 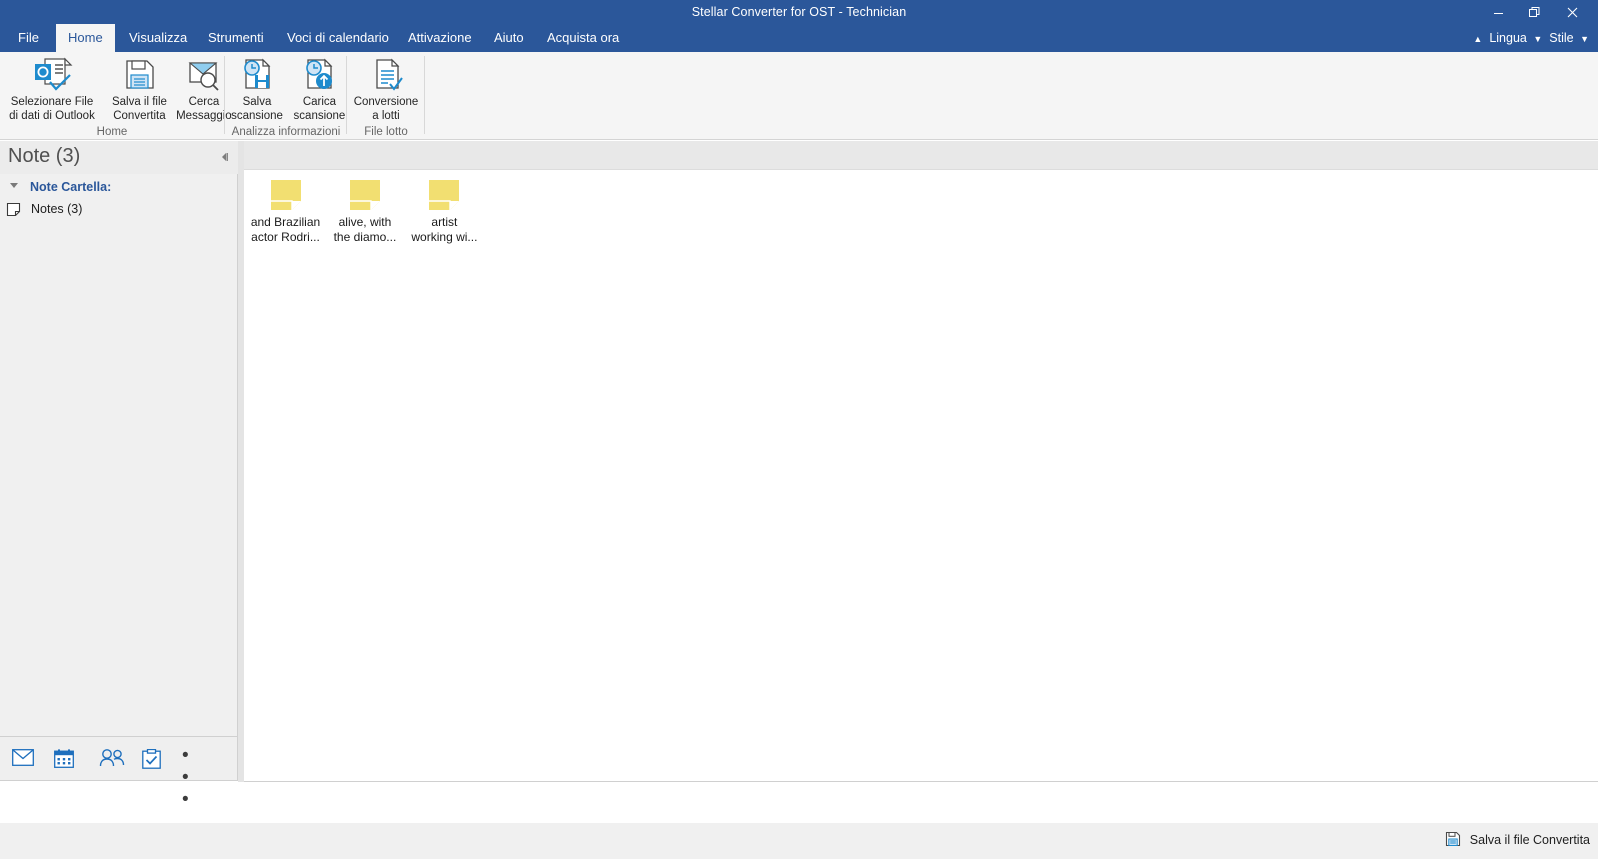 I want to click on ribbon-group-file-lotto: Conversione a lotti File lotto, so click(x=386, y=96).